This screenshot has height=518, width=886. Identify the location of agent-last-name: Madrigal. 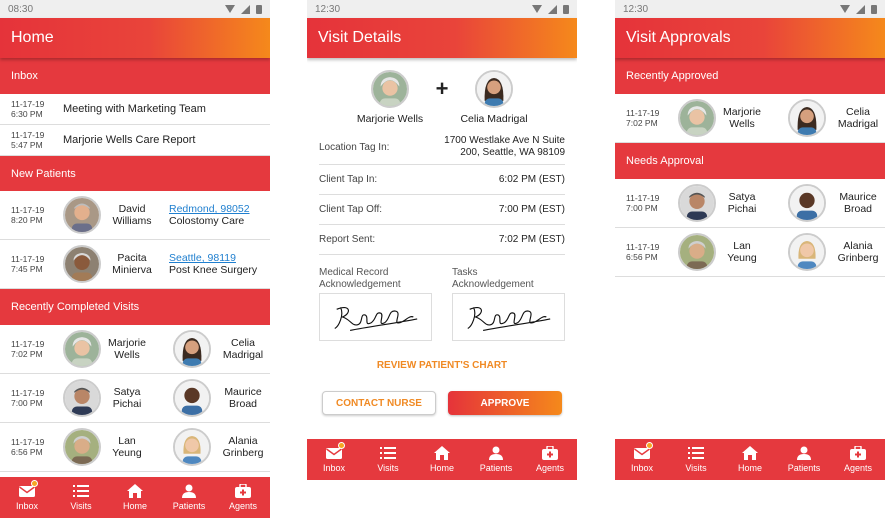
(243, 355).